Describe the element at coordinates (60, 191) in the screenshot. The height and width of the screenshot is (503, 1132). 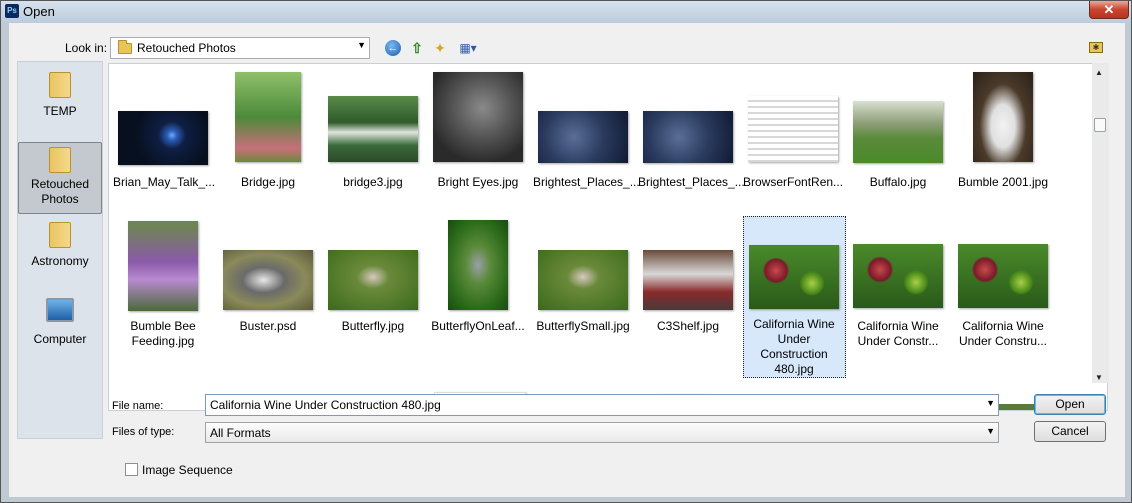
I see `place-label: Retouched Photos` at that location.